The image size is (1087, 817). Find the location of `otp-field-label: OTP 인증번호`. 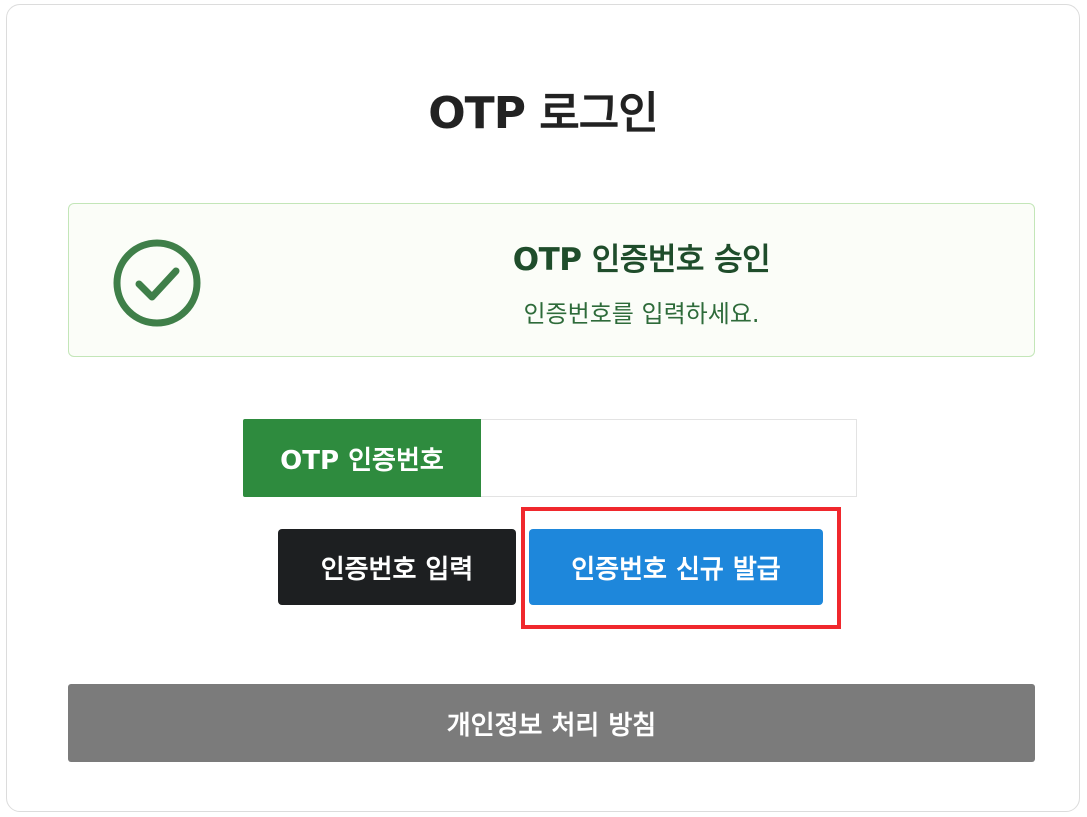

otp-field-label: OTP 인증번호 is located at coordinates (362, 458).